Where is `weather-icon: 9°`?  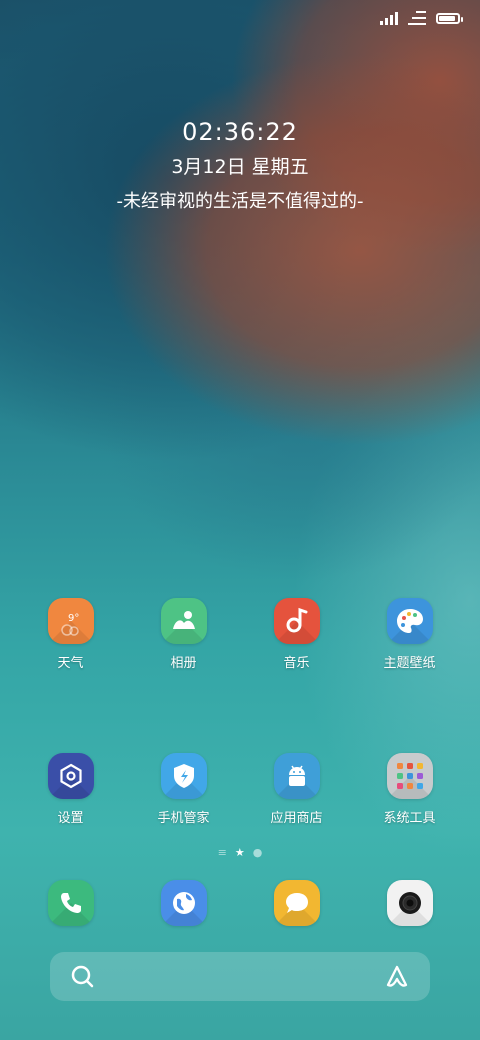
weather-icon: 9° is located at coordinates (70, 621).